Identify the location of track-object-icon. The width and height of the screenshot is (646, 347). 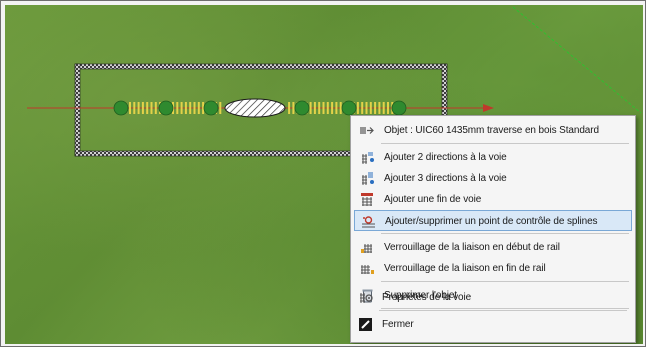
(367, 130).